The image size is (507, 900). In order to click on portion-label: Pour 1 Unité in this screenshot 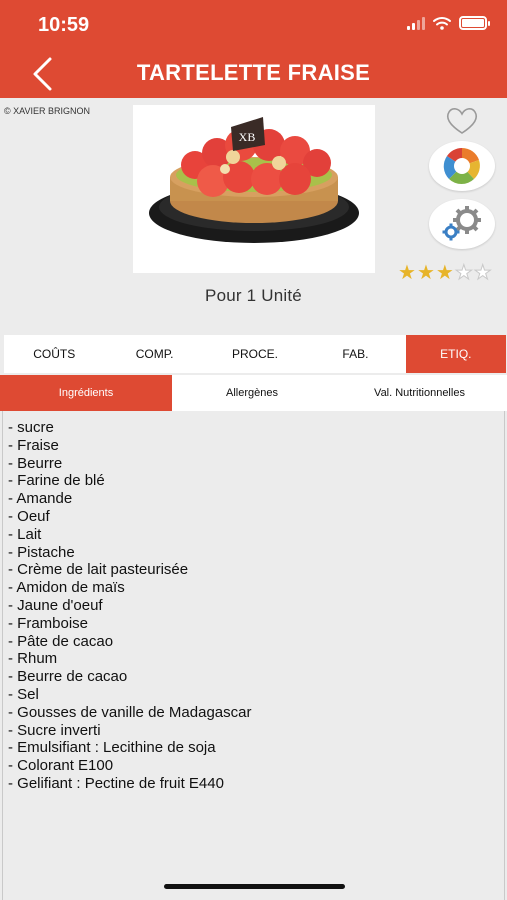, I will do `click(253, 295)`.